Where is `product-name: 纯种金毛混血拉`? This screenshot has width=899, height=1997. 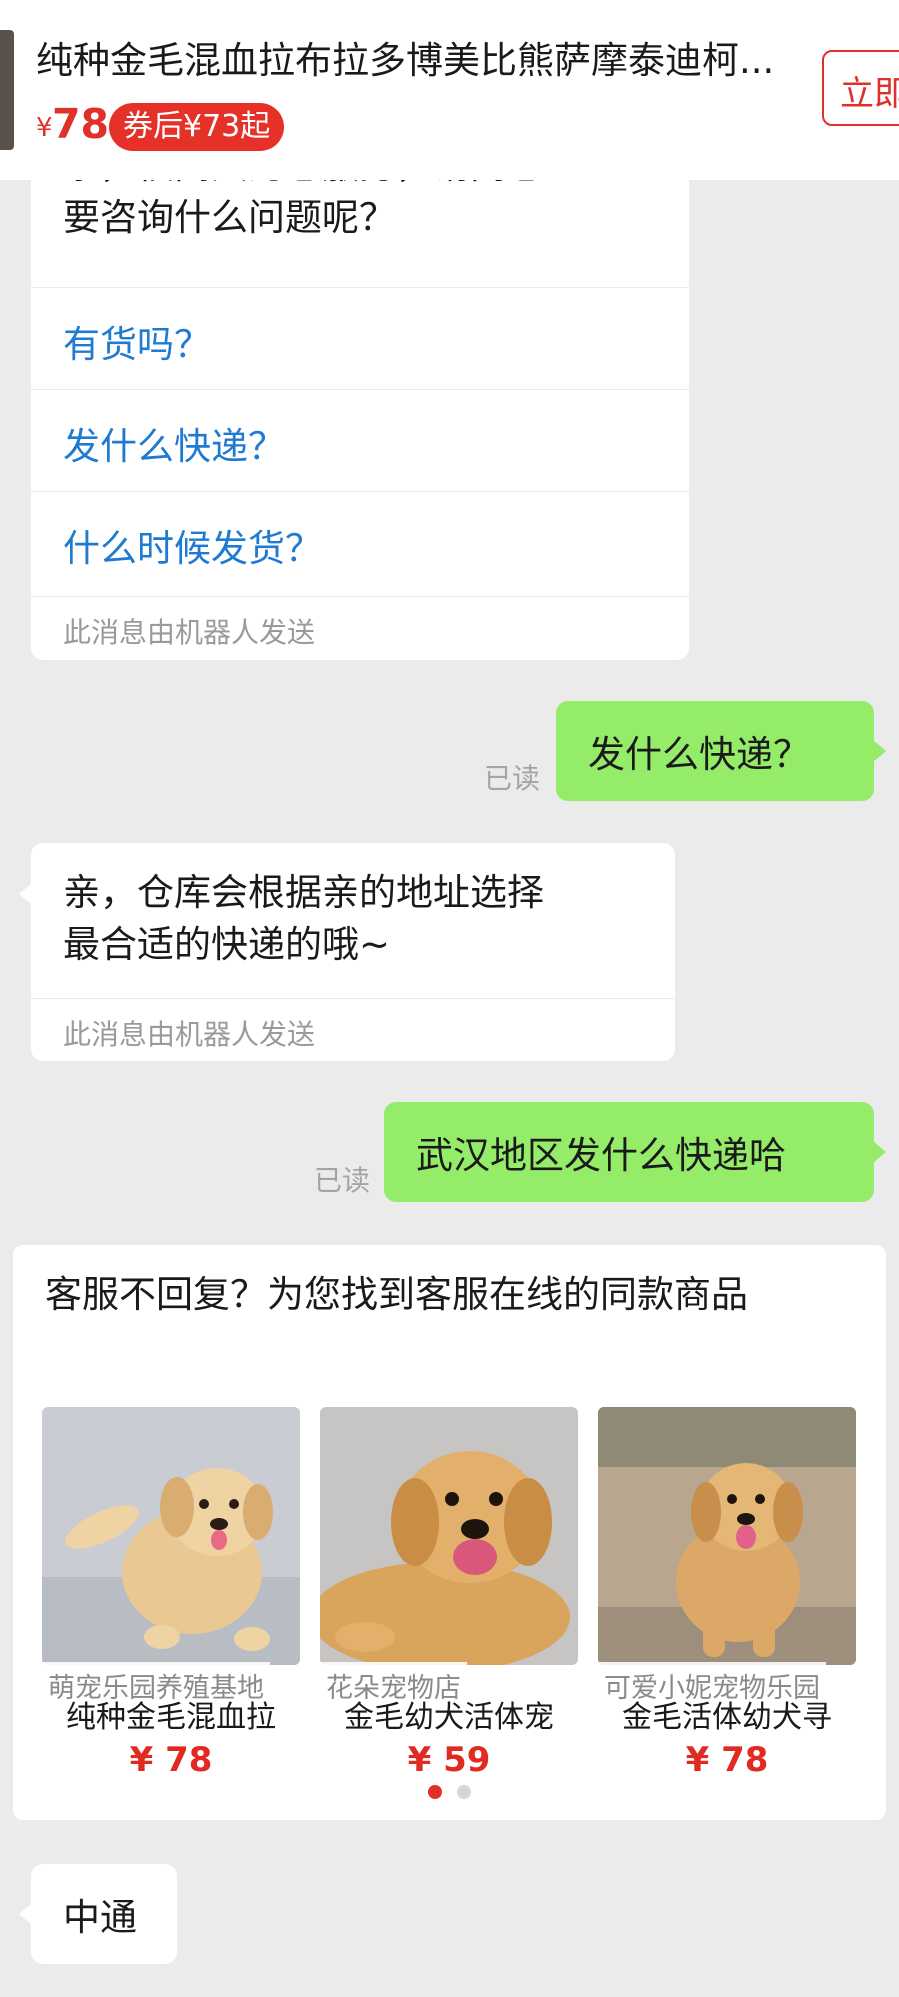 product-name: 纯种金毛混血拉 is located at coordinates (171, 1714).